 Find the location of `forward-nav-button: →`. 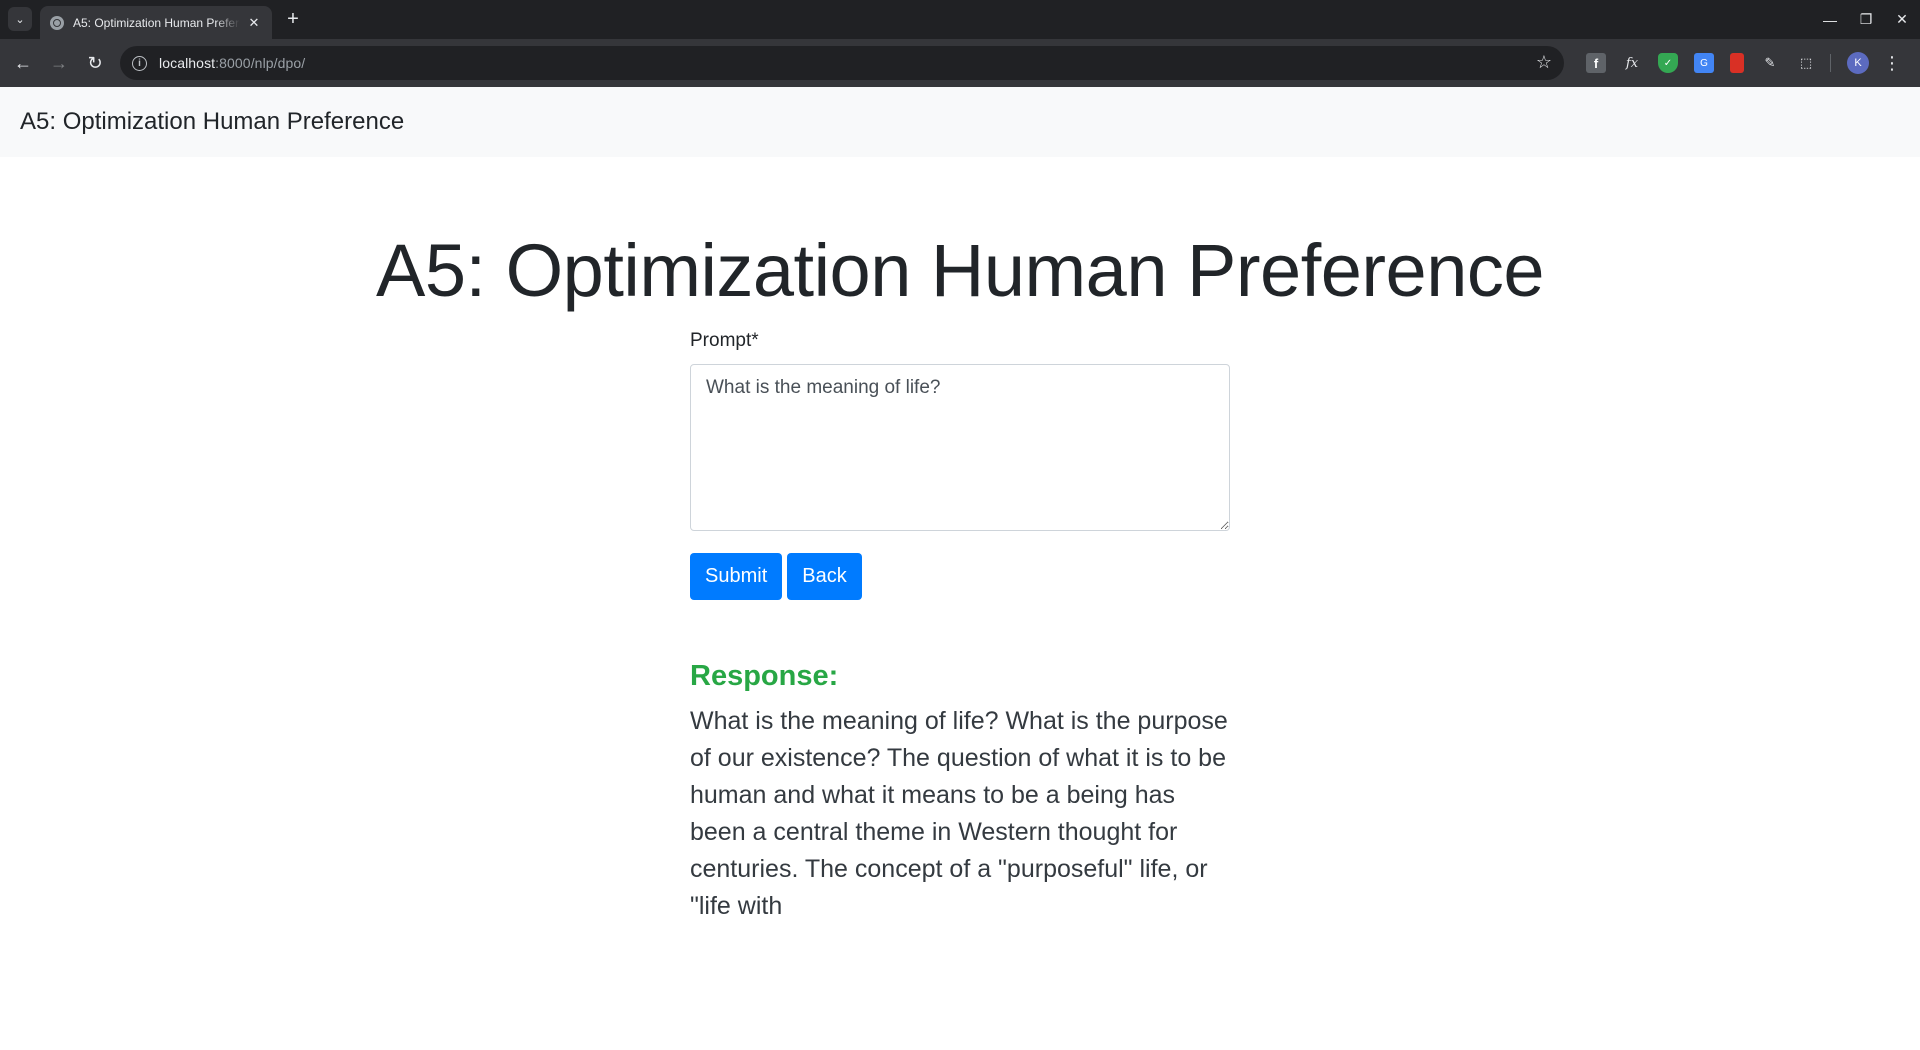

forward-nav-button: → is located at coordinates (59, 63).